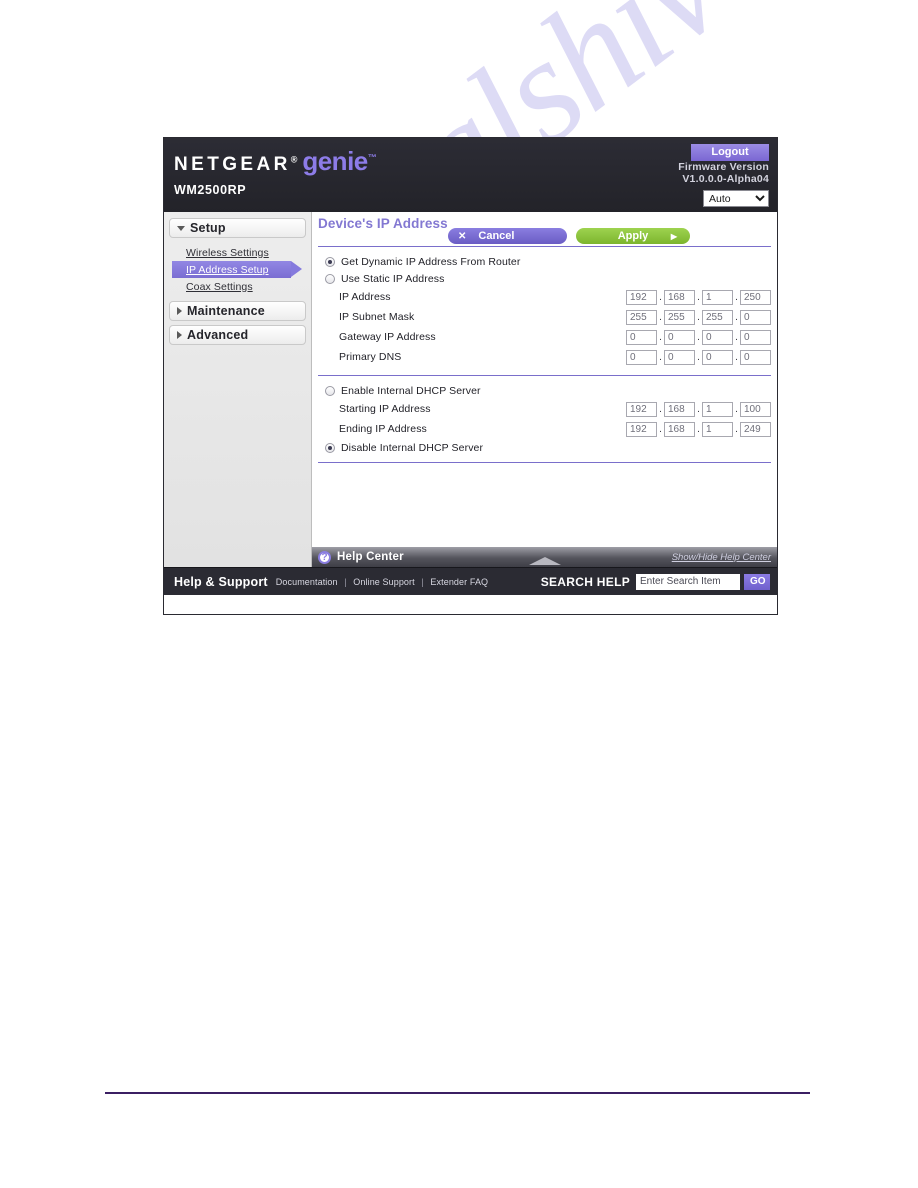  What do you see at coordinates (227, 269) in the screenshot?
I see `sidebar-item-label: IP Address Setup` at bounding box center [227, 269].